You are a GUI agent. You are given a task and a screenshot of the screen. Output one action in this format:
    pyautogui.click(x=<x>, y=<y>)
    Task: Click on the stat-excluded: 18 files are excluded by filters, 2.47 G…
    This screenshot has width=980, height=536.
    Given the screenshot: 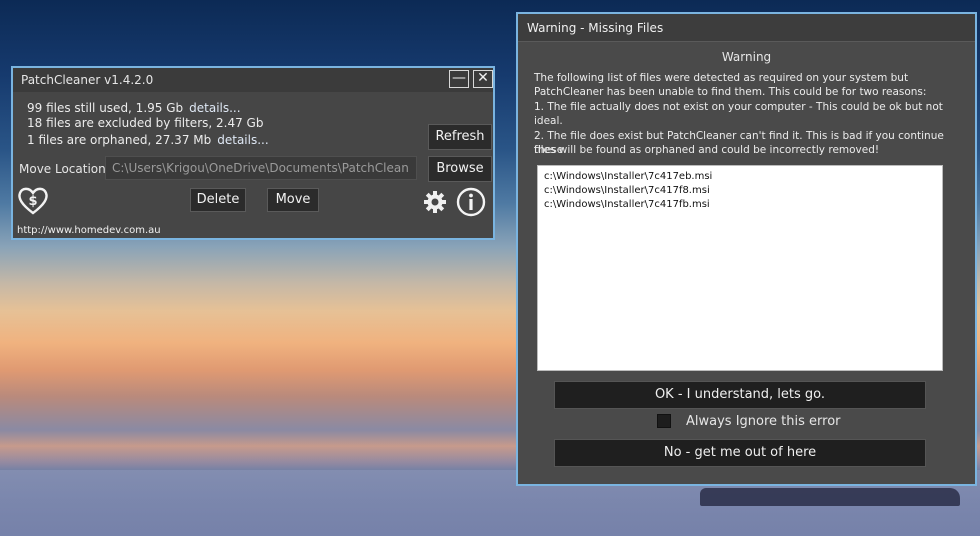 What is the action you would take?
    pyautogui.click(x=145, y=123)
    